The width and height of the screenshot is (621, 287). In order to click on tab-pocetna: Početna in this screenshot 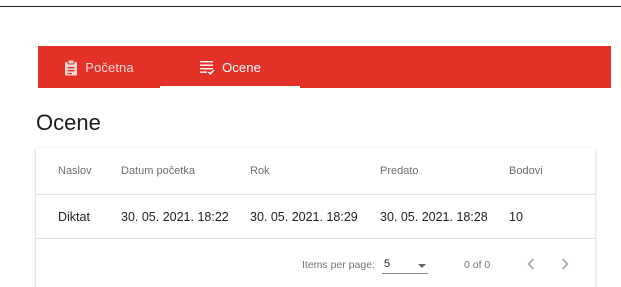, I will do `click(99, 67)`.